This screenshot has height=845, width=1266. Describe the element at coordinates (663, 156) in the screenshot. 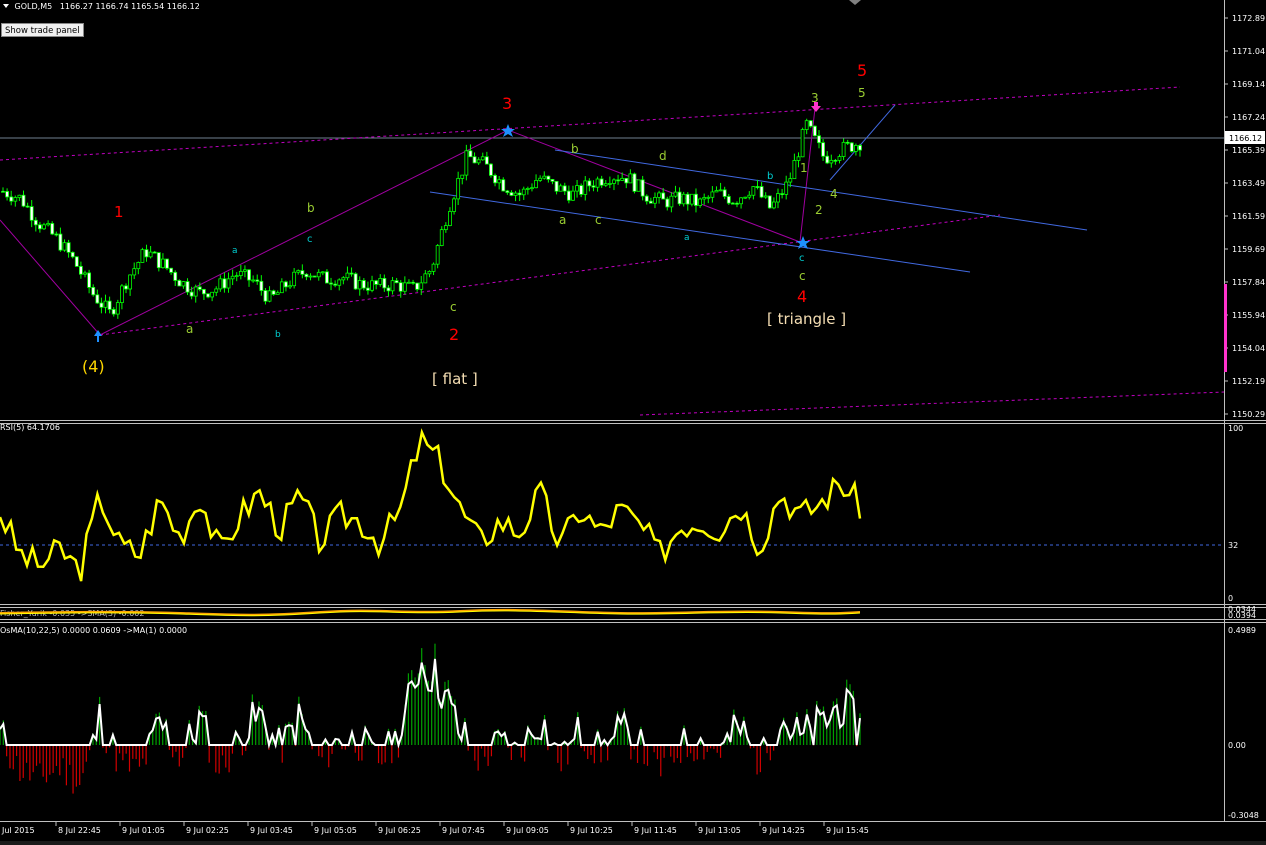

I see `wave-label-minor: d` at that location.